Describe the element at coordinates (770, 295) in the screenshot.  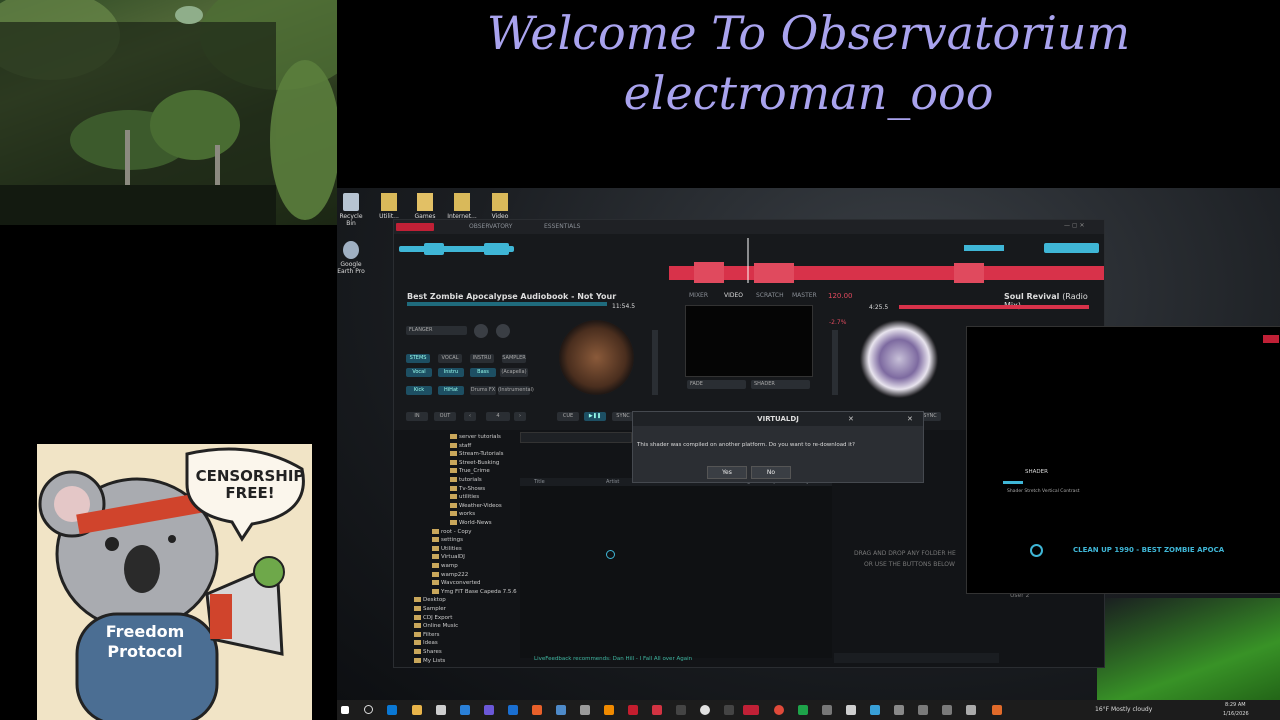
I see `tab-scratch: SCRATCH` at that location.